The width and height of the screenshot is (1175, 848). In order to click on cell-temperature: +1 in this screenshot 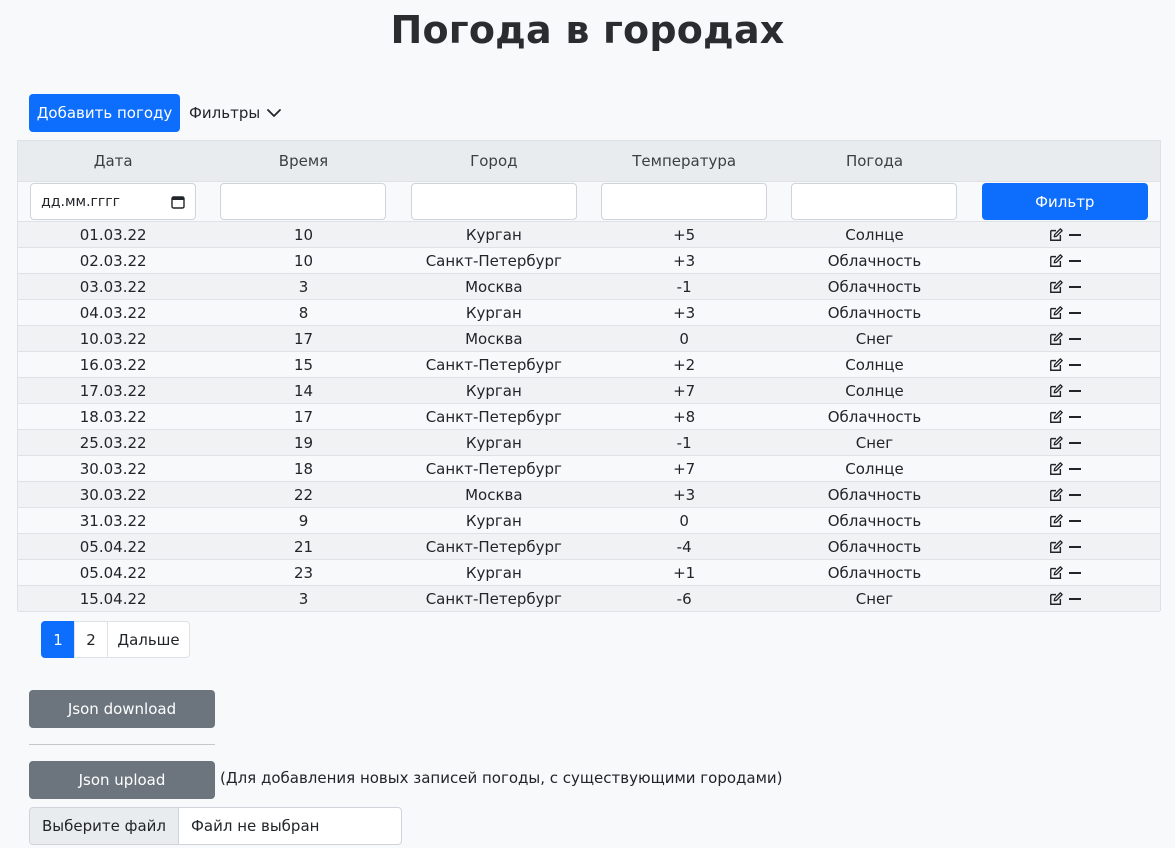, I will do `click(684, 572)`.